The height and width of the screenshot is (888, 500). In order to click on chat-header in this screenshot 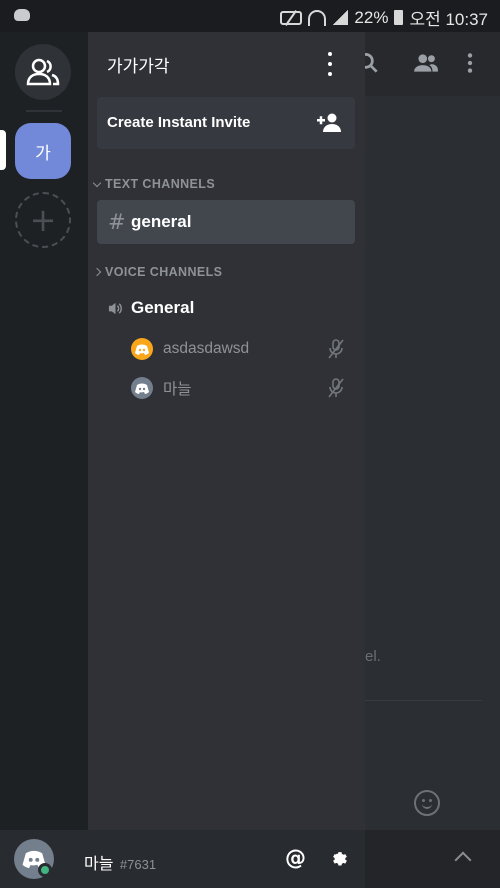, I will do `click(428, 64)`.